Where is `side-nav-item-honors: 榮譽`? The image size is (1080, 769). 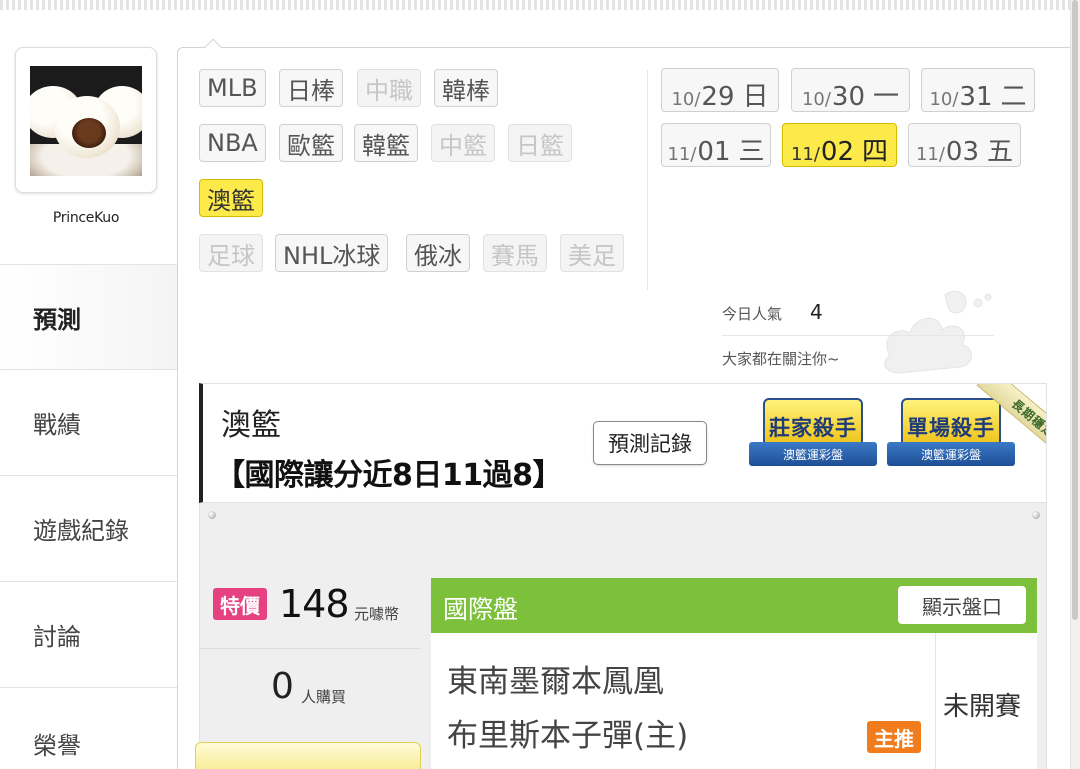
side-nav-item-honors: 榮譽 is located at coordinates (89, 728).